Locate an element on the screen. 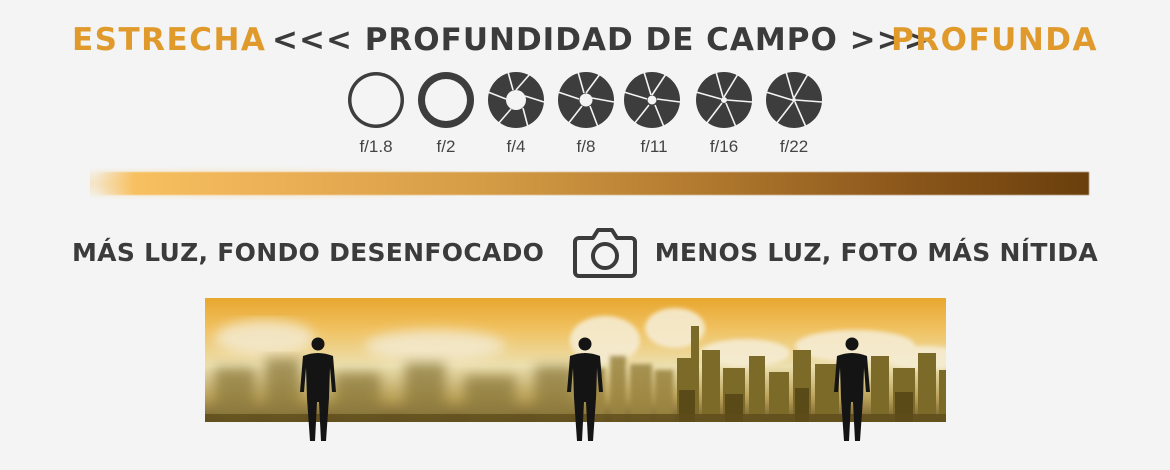 The width and height of the screenshot is (1170, 470). narrow-label: ESTRECHA is located at coordinates (169, 40).